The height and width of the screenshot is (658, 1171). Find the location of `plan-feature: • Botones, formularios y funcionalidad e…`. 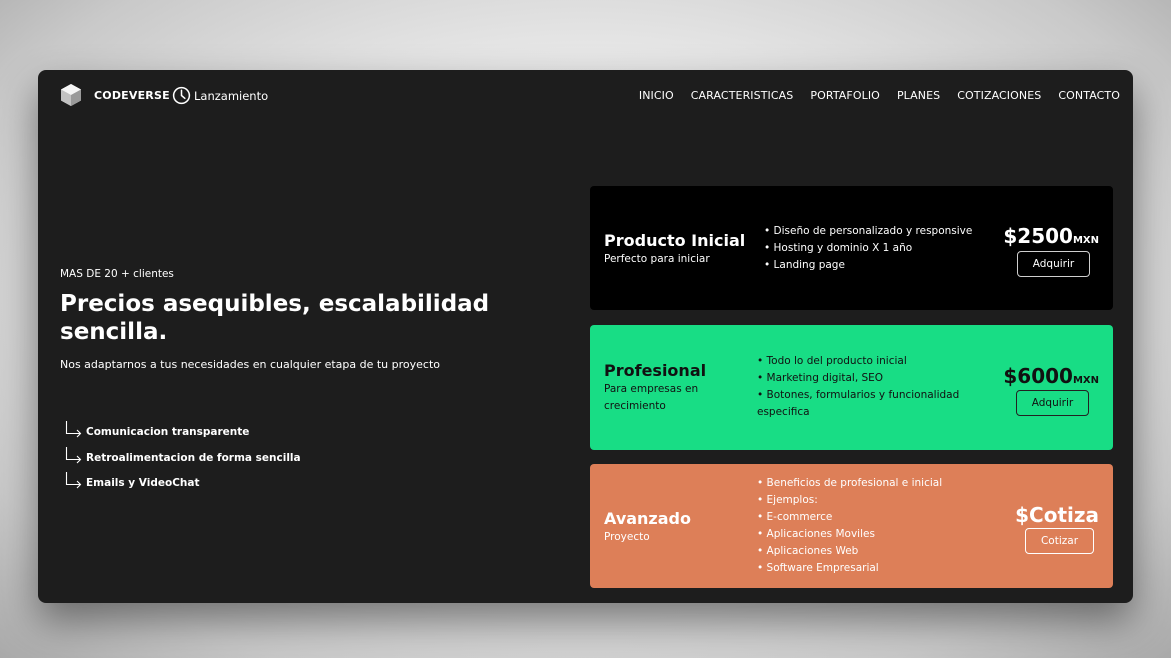

plan-feature: • Botones, formularios y funcionalidad e… is located at coordinates (858, 403).